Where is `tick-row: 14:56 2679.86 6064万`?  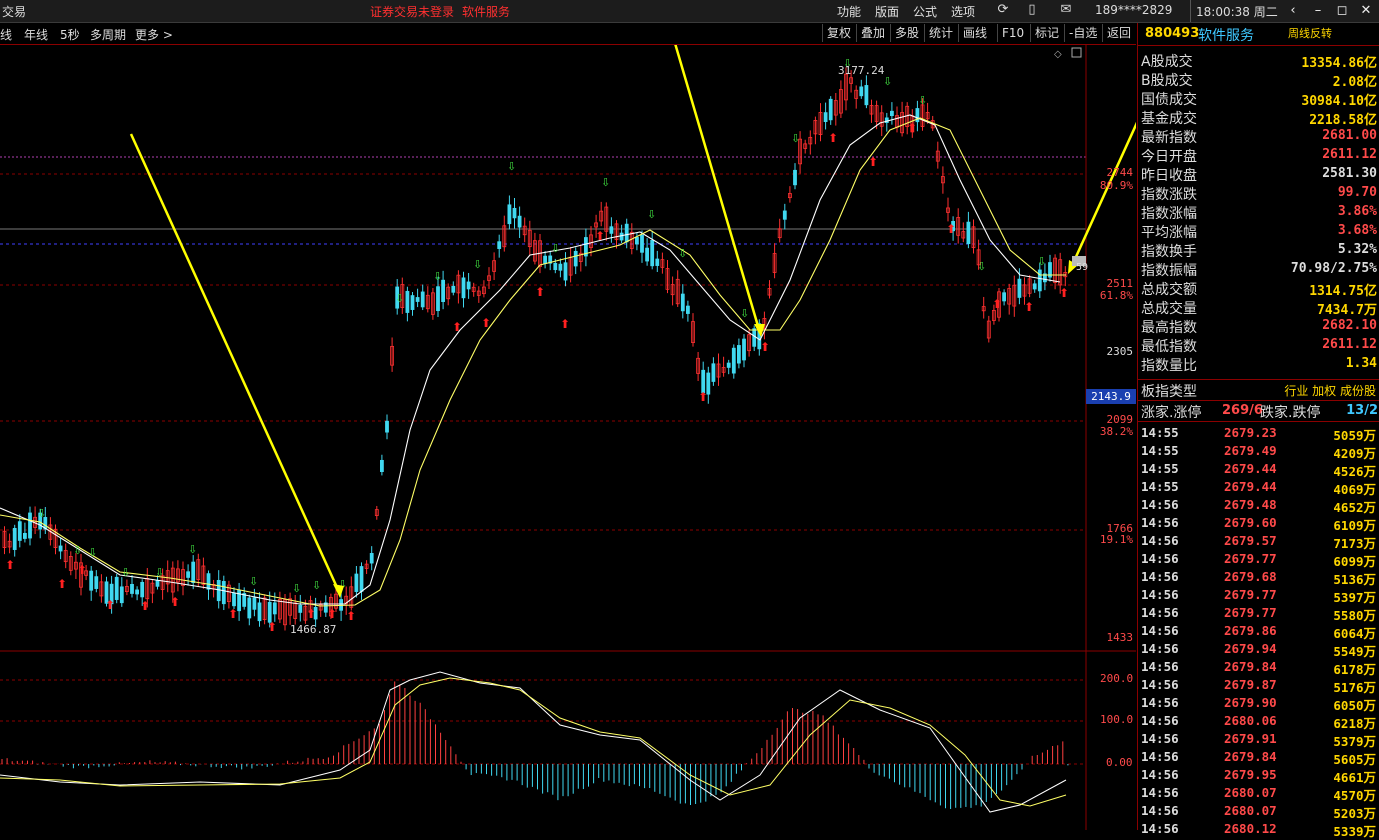
tick-row: 14:56 2679.86 6064万 is located at coordinates (1258, 632).